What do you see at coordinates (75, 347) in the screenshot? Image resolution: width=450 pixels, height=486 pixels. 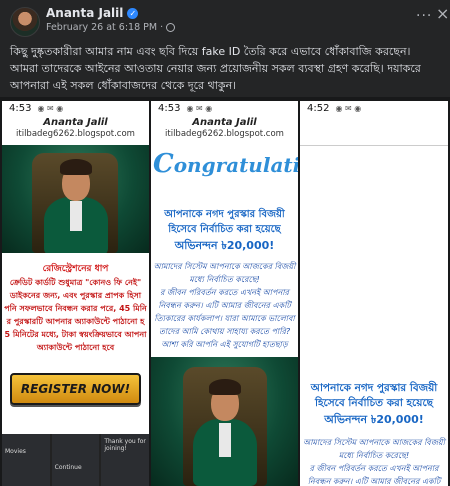 I see `info-line: অ্যাকাউন্টে পাঠানো হবে` at bounding box center [75, 347].